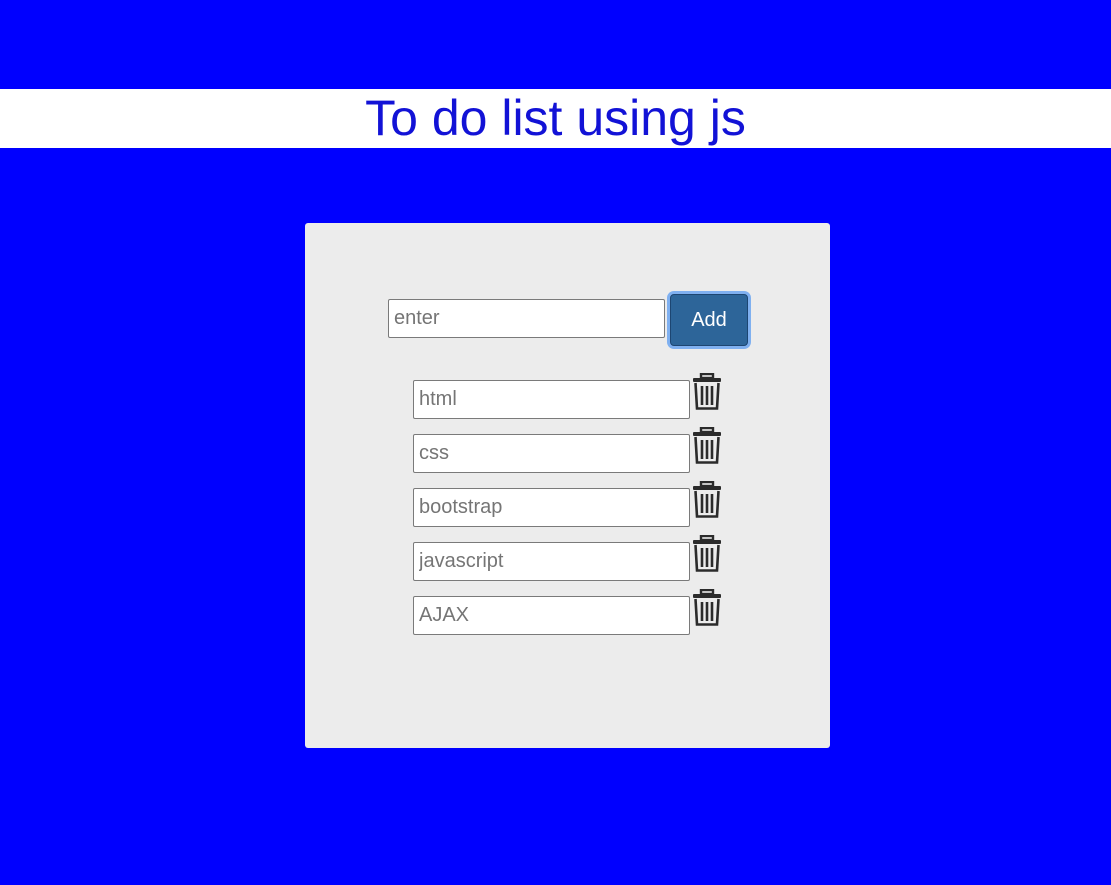 The width and height of the screenshot is (1111, 885). I want to click on todo-list, so click(573, 508).